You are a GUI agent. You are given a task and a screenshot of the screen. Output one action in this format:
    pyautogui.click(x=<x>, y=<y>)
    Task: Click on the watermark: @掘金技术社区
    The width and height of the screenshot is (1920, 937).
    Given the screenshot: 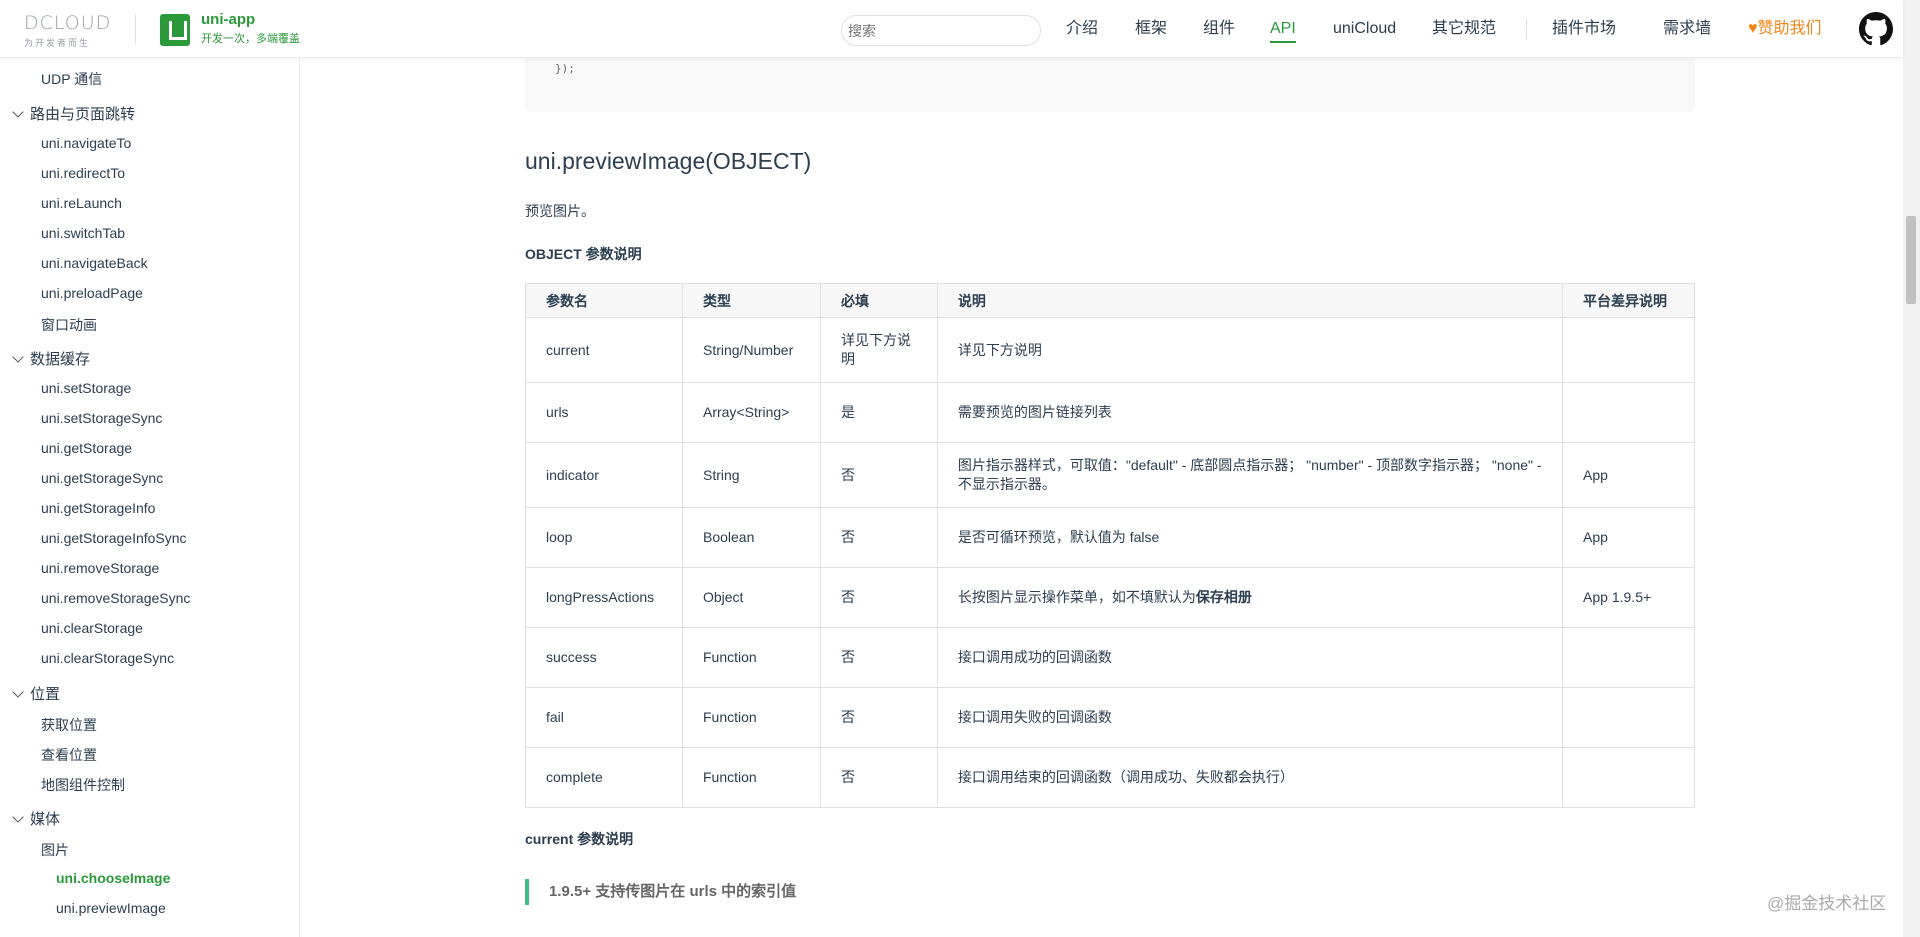 What is the action you would take?
    pyautogui.click(x=1827, y=903)
    